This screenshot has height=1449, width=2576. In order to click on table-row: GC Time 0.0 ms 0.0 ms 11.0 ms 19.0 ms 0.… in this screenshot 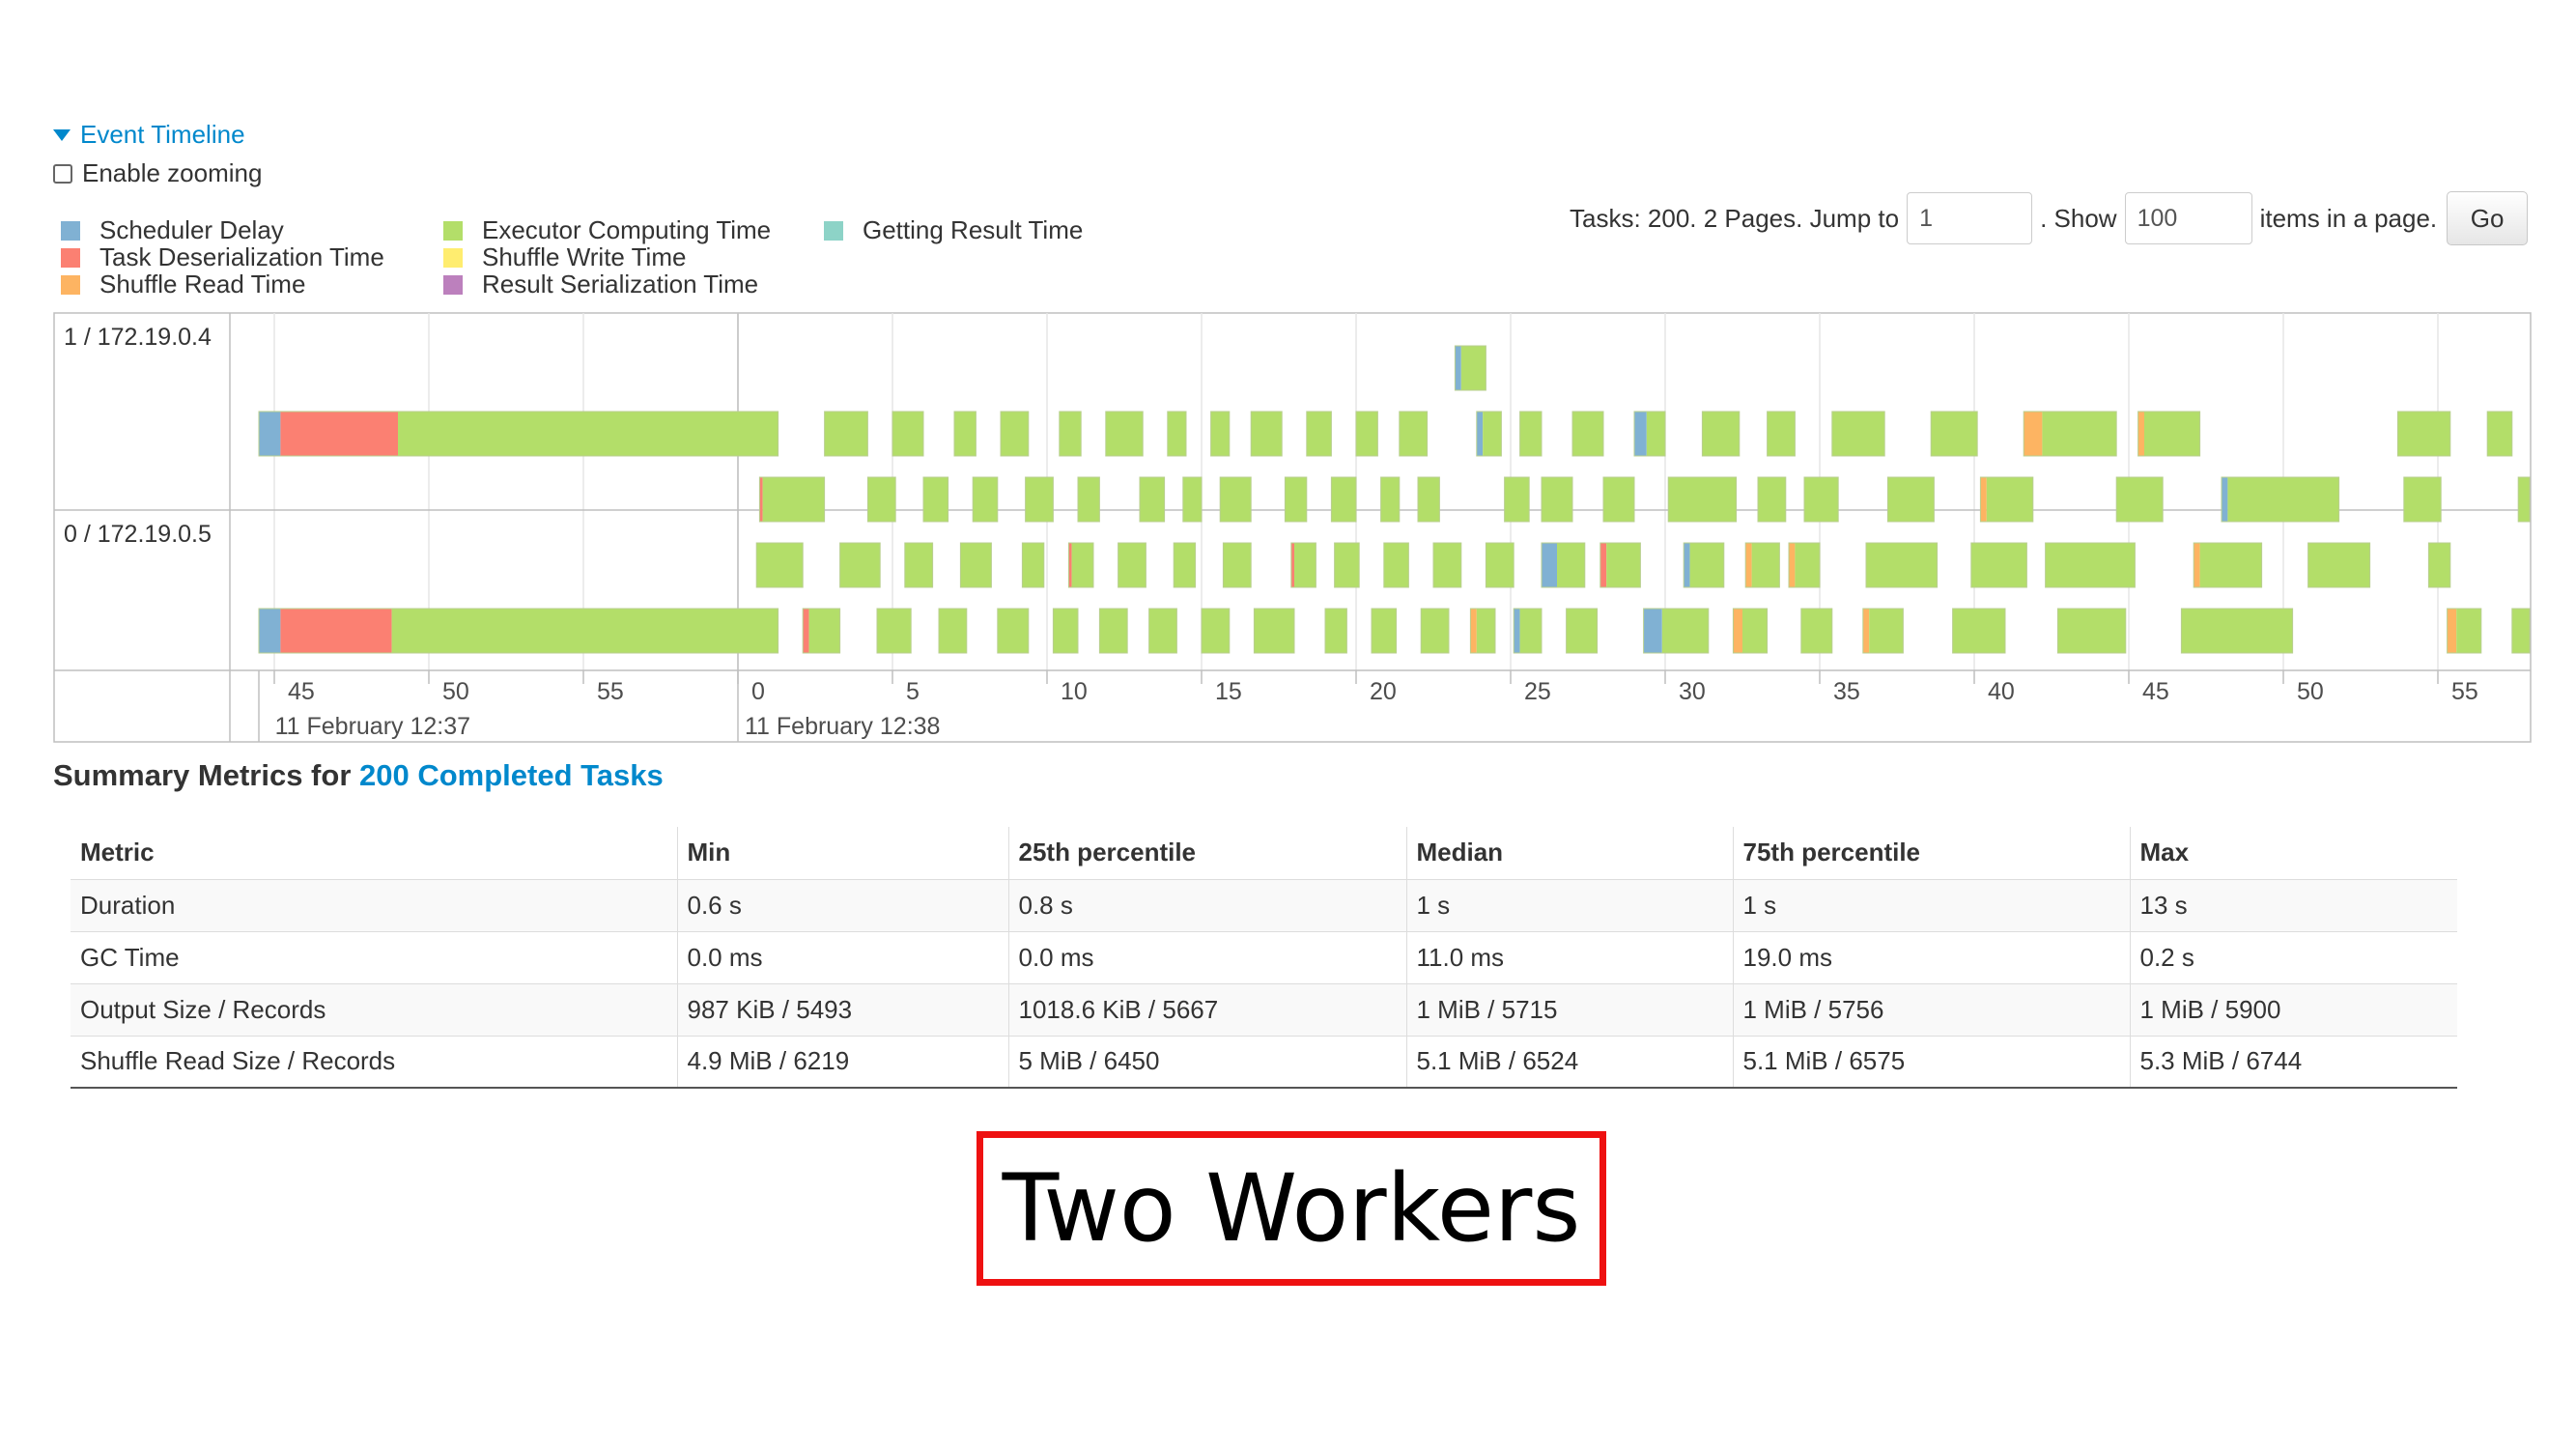, I will do `click(1264, 956)`.